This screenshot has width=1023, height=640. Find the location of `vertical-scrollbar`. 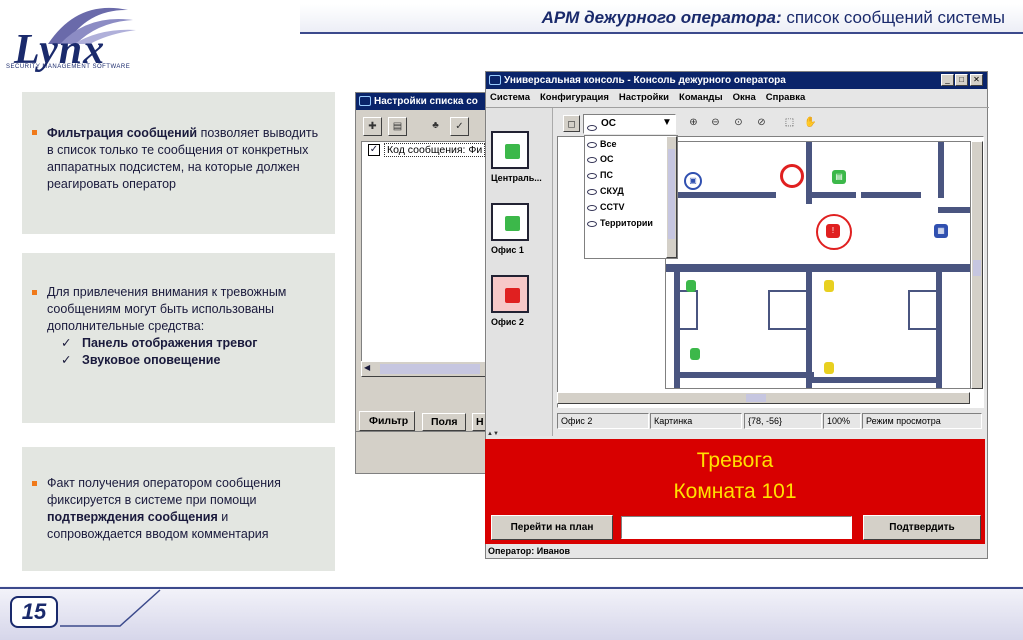

vertical-scrollbar is located at coordinates (977, 265).